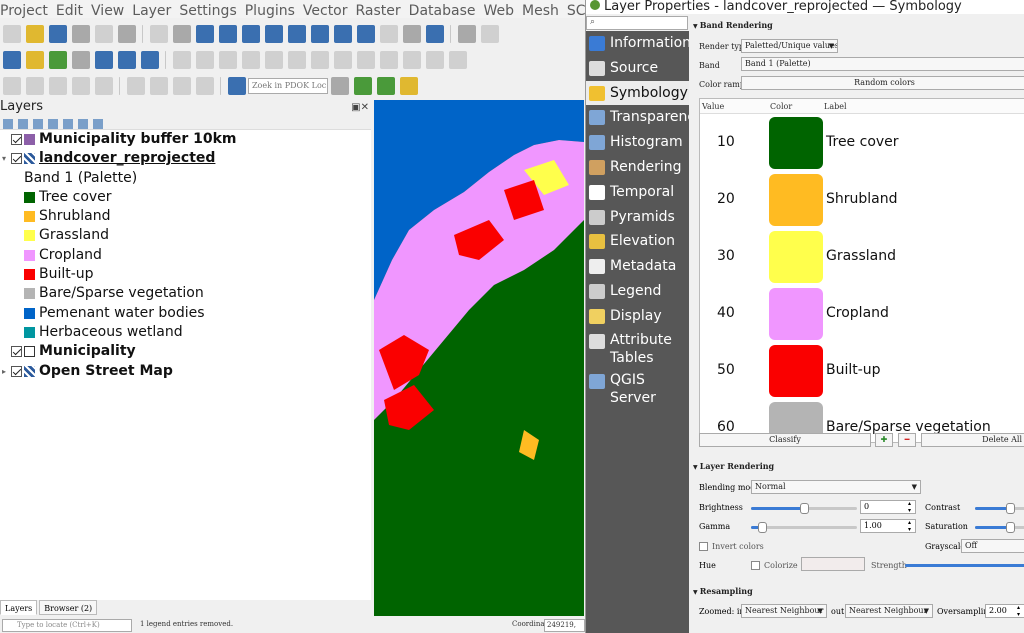 The width and height of the screenshot is (1024, 633). Describe the element at coordinates (228, 34) in the screenshot. I see `zoom-out-icon` at that location.